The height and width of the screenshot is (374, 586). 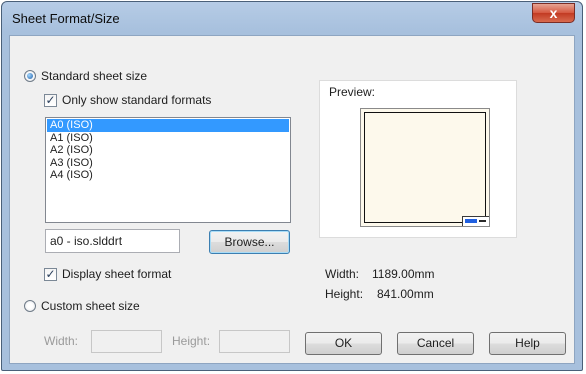 I want to click on custom-width-label: Width:, so click(x=61, y=341).